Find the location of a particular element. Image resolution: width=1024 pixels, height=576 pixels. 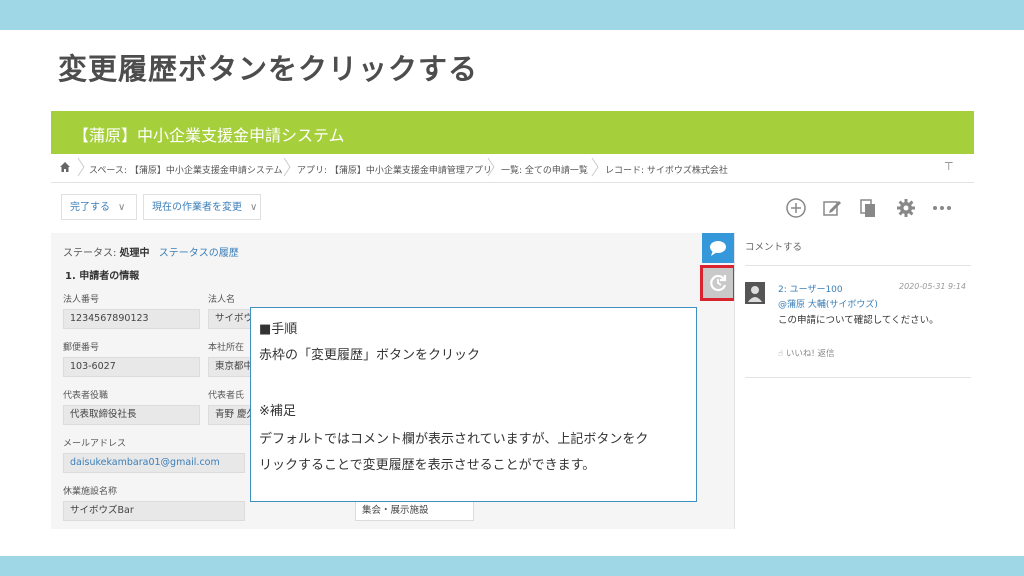

record-toolbar: 完了する ∨ 現在の作業者を変更 ∨ is located at coordinates (512, 208).